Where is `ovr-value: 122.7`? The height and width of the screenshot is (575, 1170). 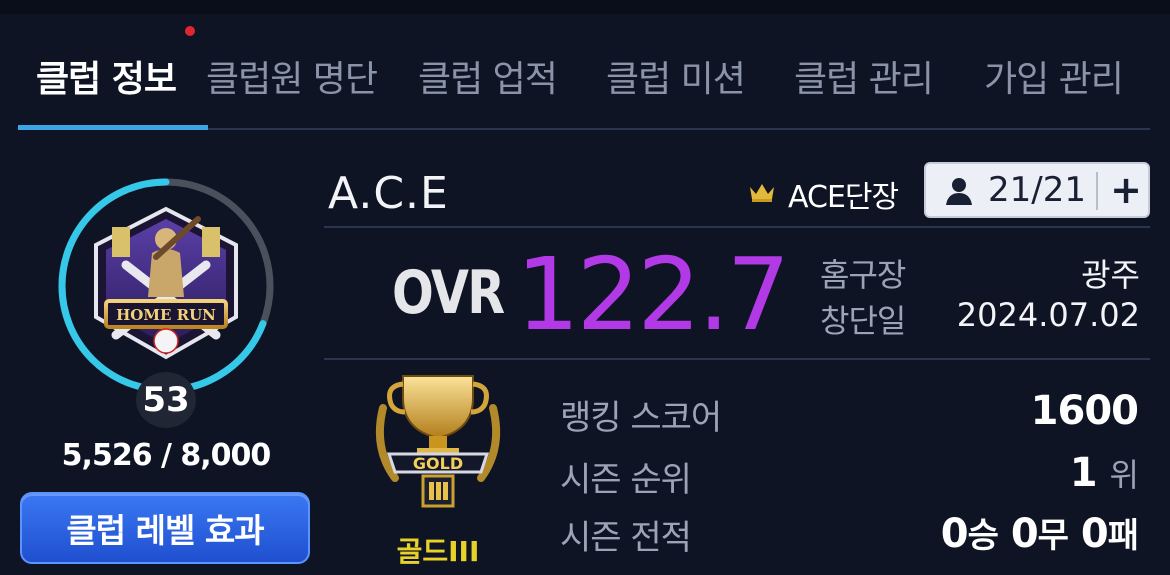
ovr-value: 122.7 is located at coordinates (653, 294).